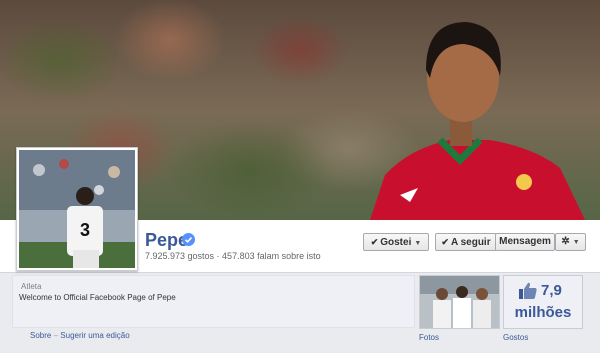 The width and height of the screenshot is (600, 353). I want to click on message-button: Mensagem, so click(525, 242).